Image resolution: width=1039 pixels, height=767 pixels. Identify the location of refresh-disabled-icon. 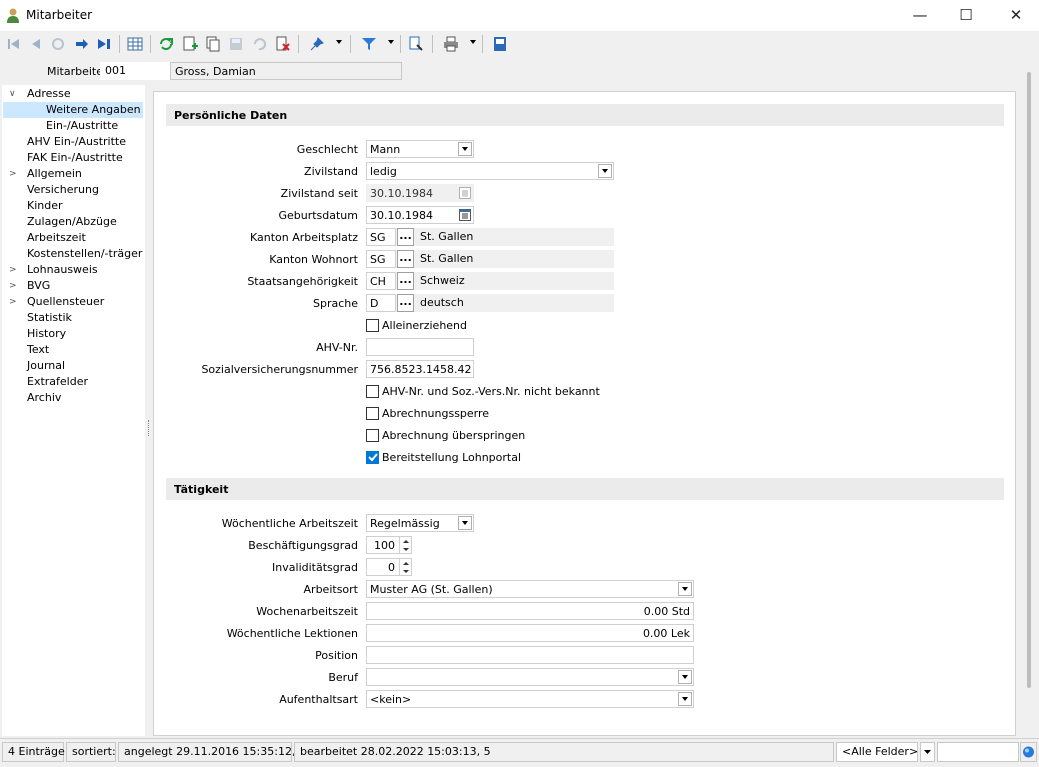
(58, 44).